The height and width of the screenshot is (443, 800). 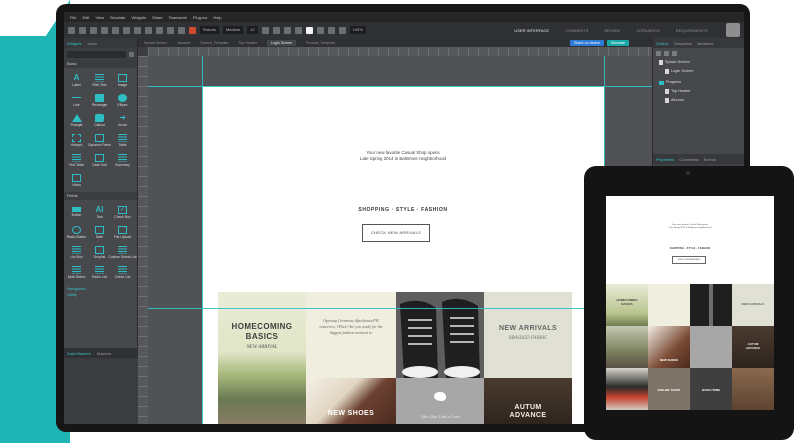 I want to click on widget-multi-select: Multi Select, so click(x=76, y=272).